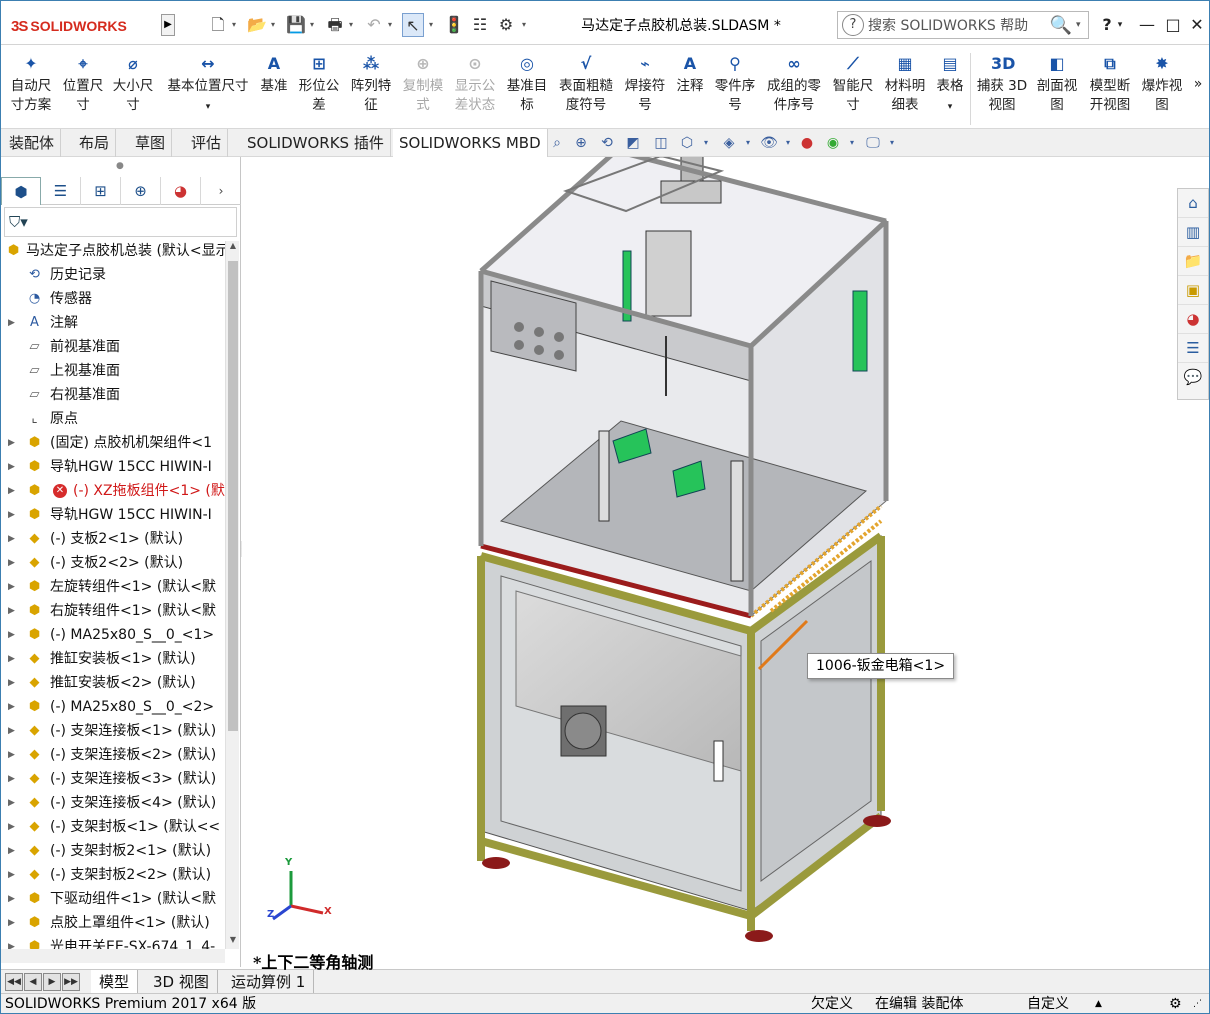  What do you see at coordinates (413, 25) in the screenshot?
I see `select-pointer-icon: ↖` at bounding box center [413, 25].